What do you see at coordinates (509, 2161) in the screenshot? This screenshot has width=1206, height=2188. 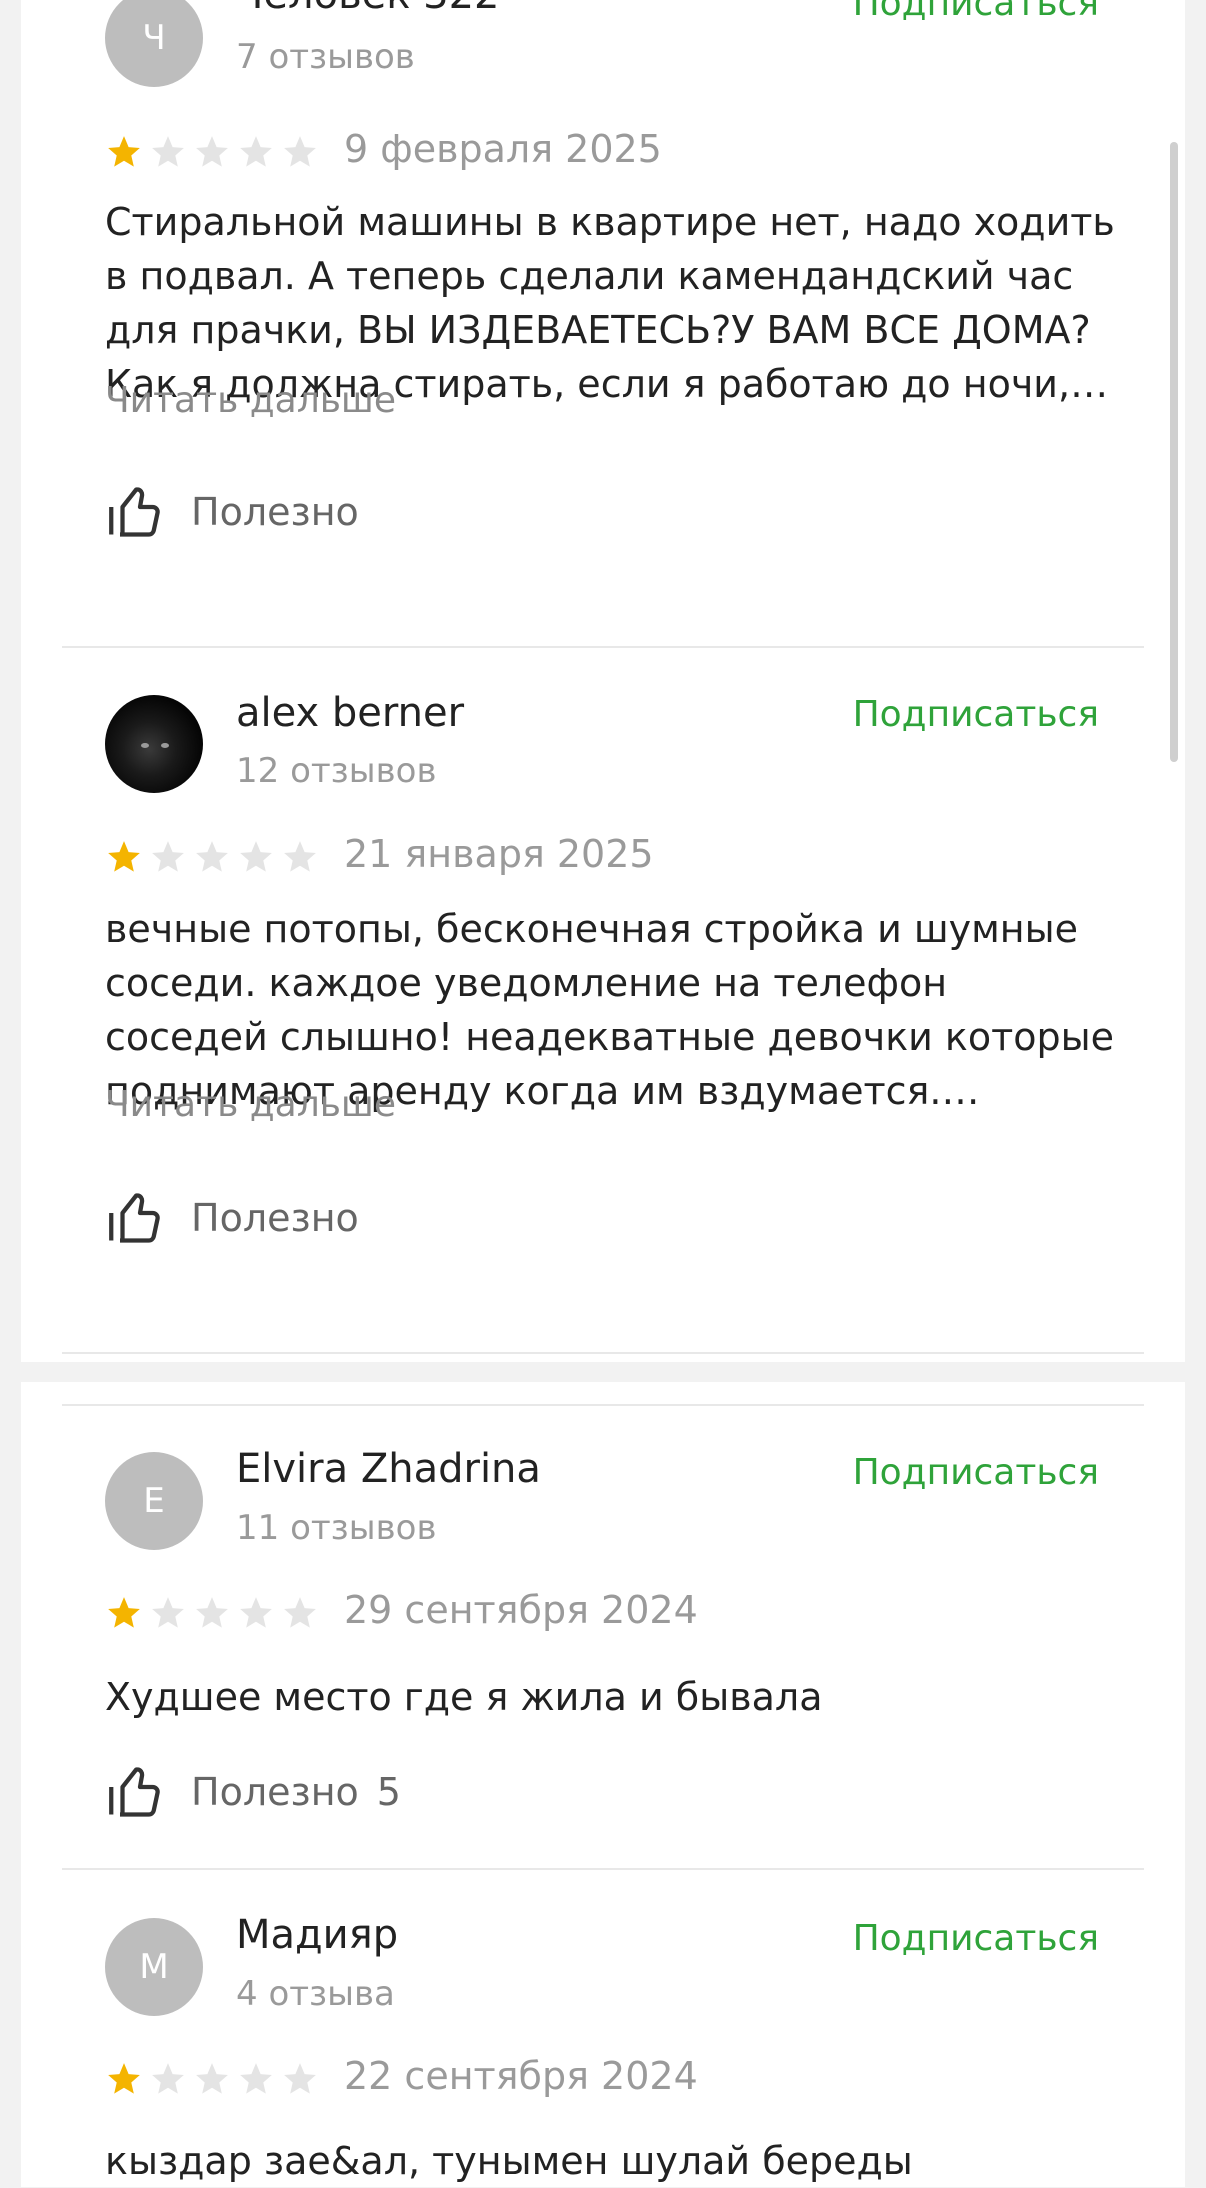 I see `review-text: кыздар зае&ал, тунымен шулай береды` at bounding box center [509, 2161].